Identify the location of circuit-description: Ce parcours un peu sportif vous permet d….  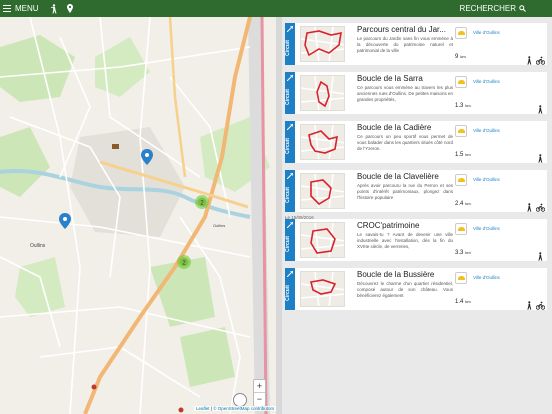
(405, 142).